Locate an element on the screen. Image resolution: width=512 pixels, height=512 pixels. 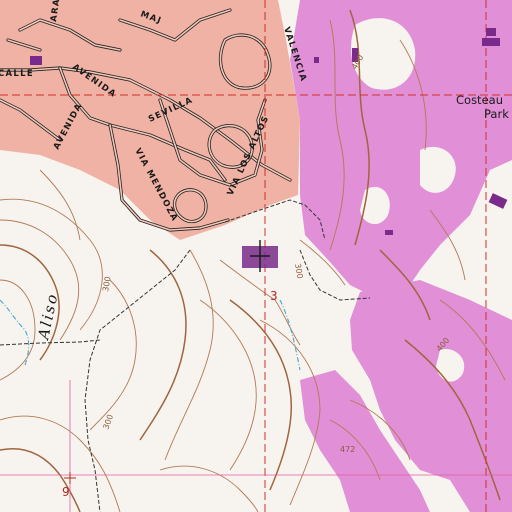
label-calle: CALLE is located at coordinates (17, 74).